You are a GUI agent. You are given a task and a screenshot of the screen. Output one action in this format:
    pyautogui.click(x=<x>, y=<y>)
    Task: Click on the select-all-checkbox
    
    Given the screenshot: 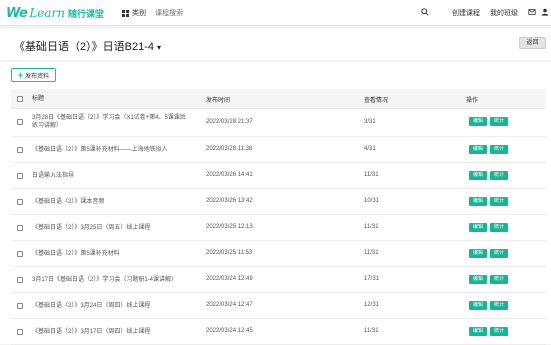 What is the action you would take?
    pyautogui.click(x=20, y=99)
    